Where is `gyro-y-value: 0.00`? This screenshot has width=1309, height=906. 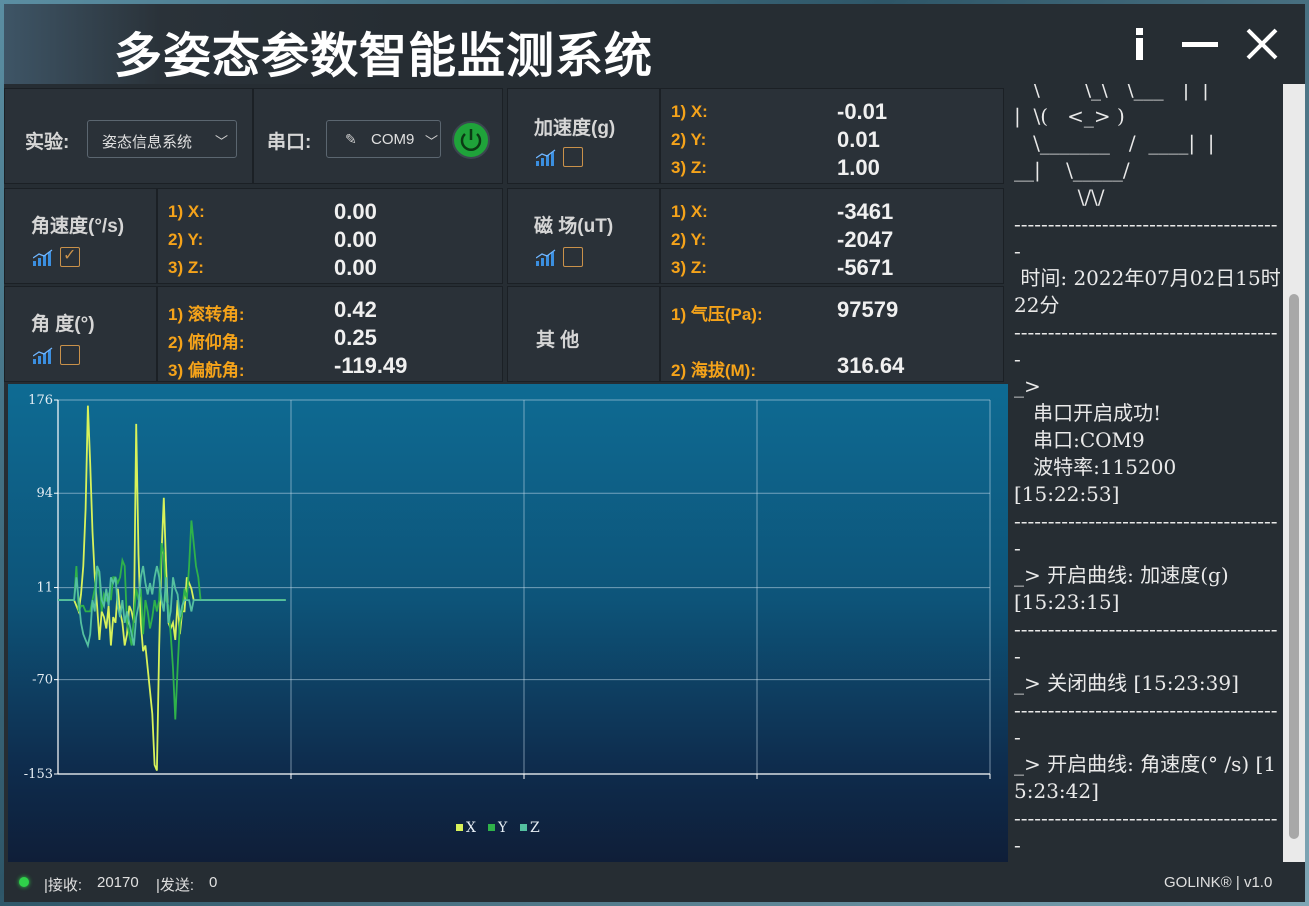 gyro-y-value: 0.00 is located at coordinates (355, 239).